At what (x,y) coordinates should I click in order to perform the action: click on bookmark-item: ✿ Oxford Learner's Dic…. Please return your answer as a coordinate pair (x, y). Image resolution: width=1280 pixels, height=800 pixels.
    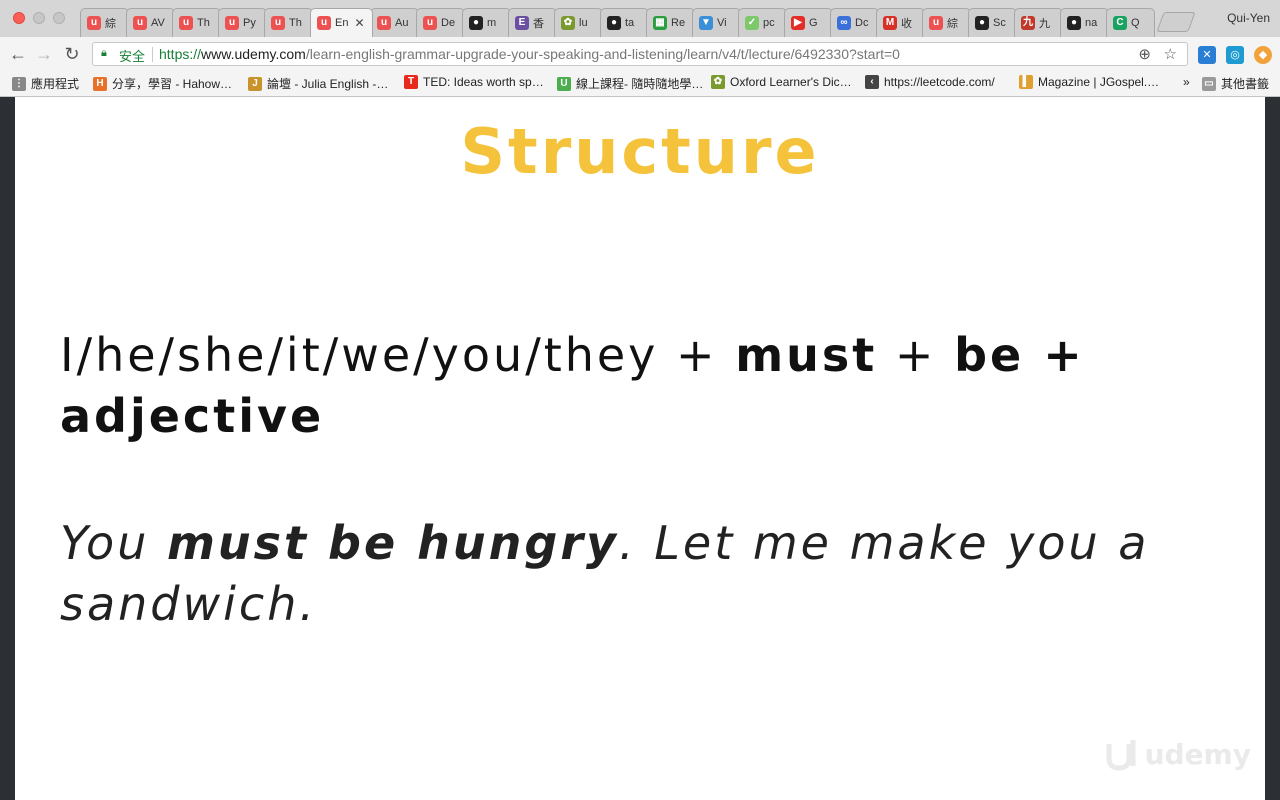
    Looking at the image, I should click on (781, 82).